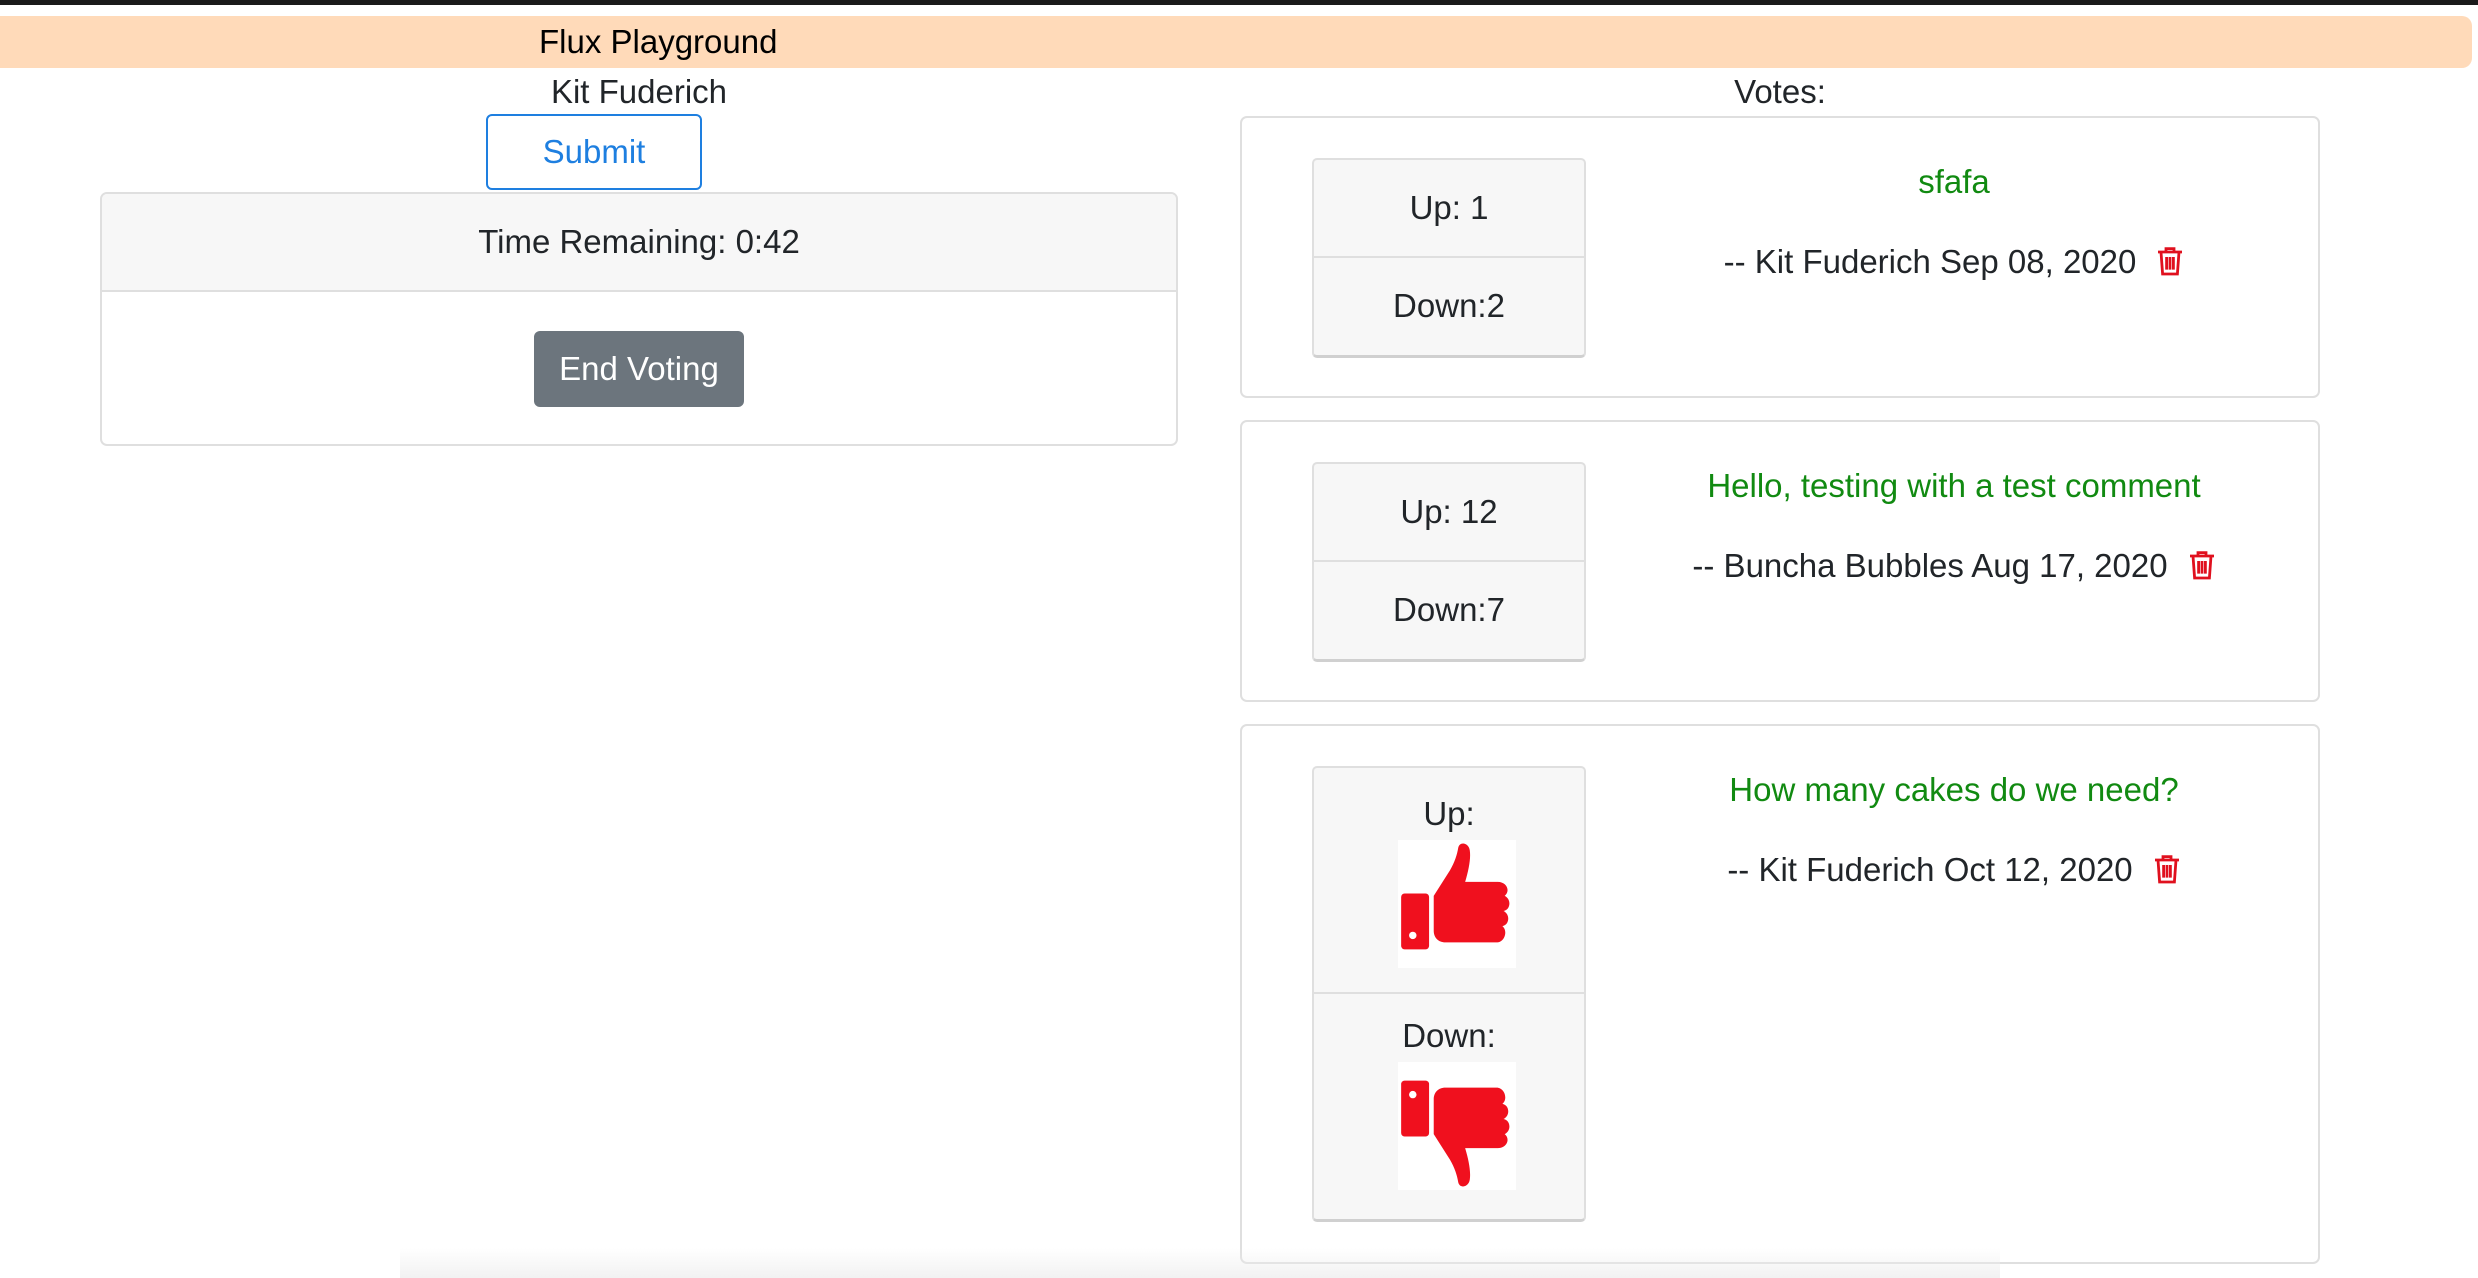 This screenshot has height=1278, width=2478. I want to click on downvote-label: Down:, so click(1449, 1035).